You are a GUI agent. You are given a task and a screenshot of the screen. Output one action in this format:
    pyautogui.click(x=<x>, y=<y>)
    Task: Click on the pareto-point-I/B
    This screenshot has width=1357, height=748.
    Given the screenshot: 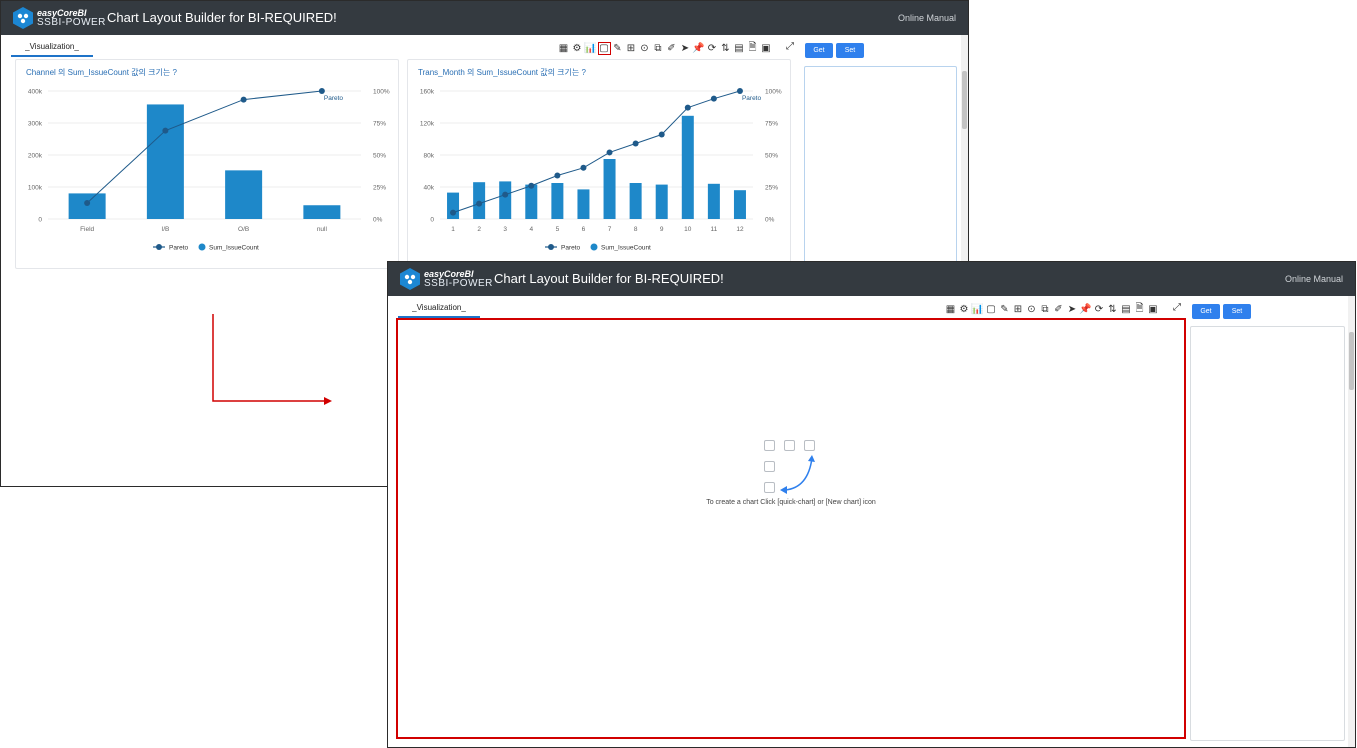 What is the action you would take?
    pyautogui.click(x=165, y=130)
    